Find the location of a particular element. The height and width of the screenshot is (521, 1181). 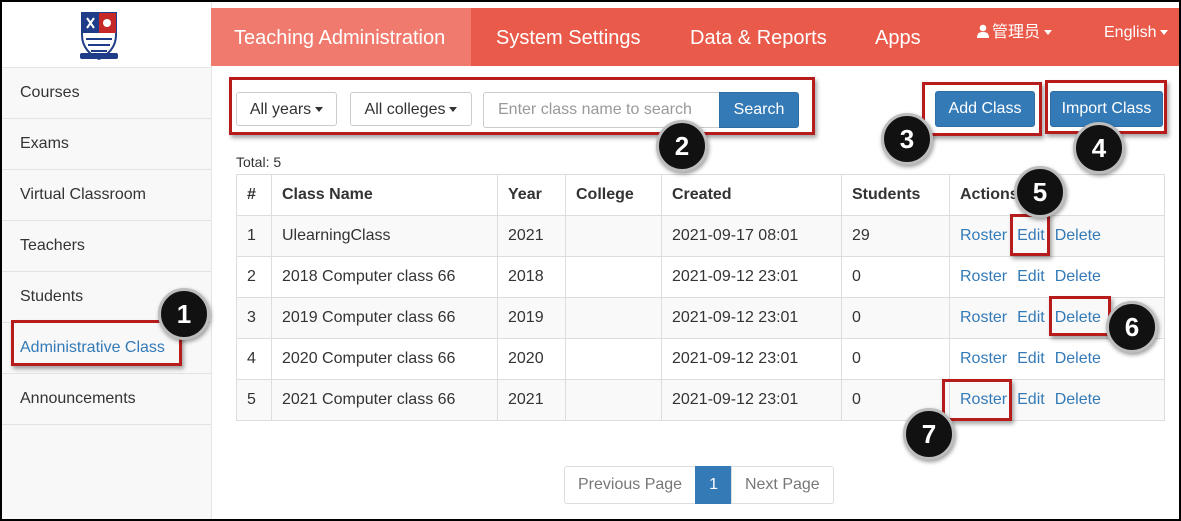

language-label: English is located at coordinates (1130, 32).